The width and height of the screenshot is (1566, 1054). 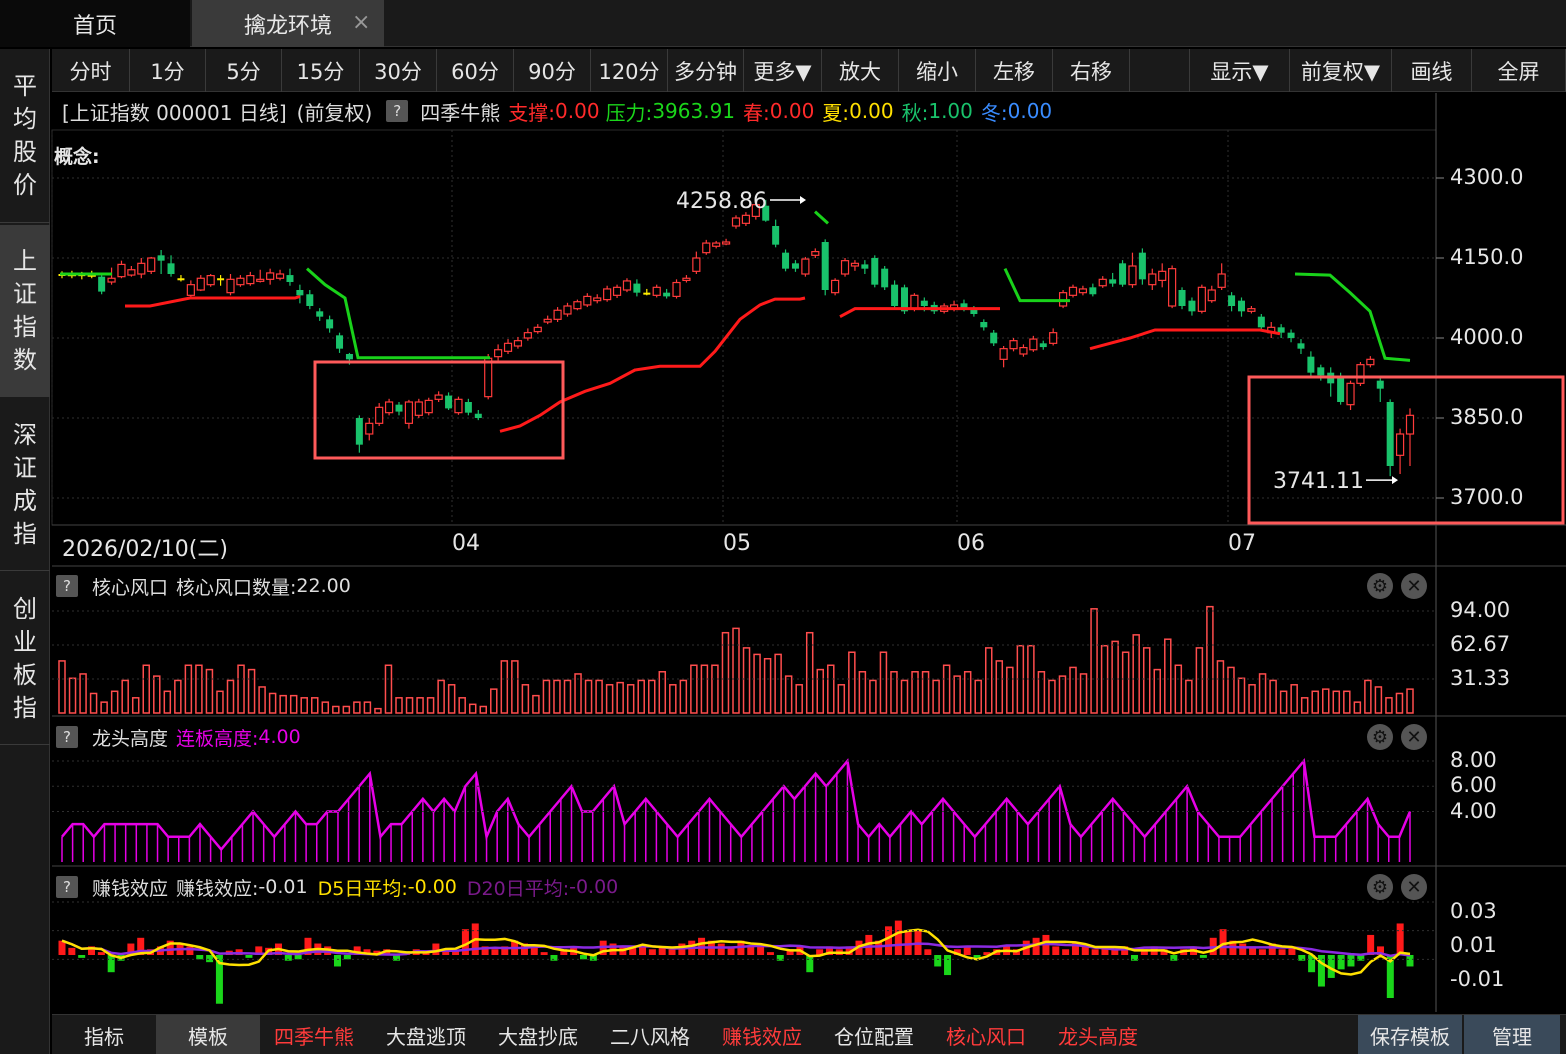 What do you see at coordinates (1512, 1034) in the screenshot?
I see `manage-button: 管理` at bounding box center [1512, 1034].